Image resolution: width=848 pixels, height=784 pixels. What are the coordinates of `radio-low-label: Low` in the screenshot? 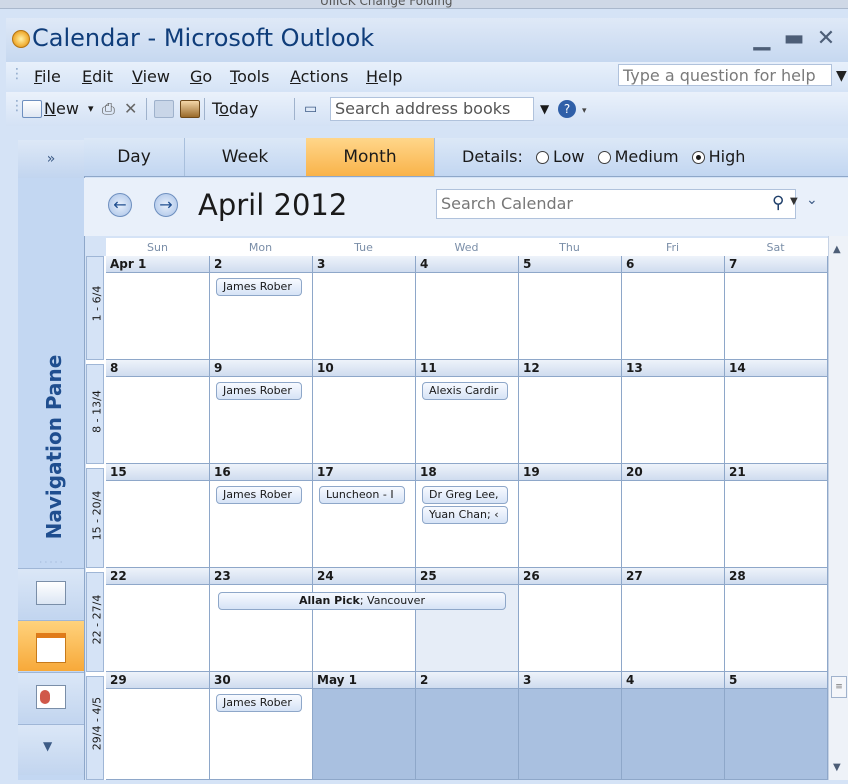 It's located at (569, 156).